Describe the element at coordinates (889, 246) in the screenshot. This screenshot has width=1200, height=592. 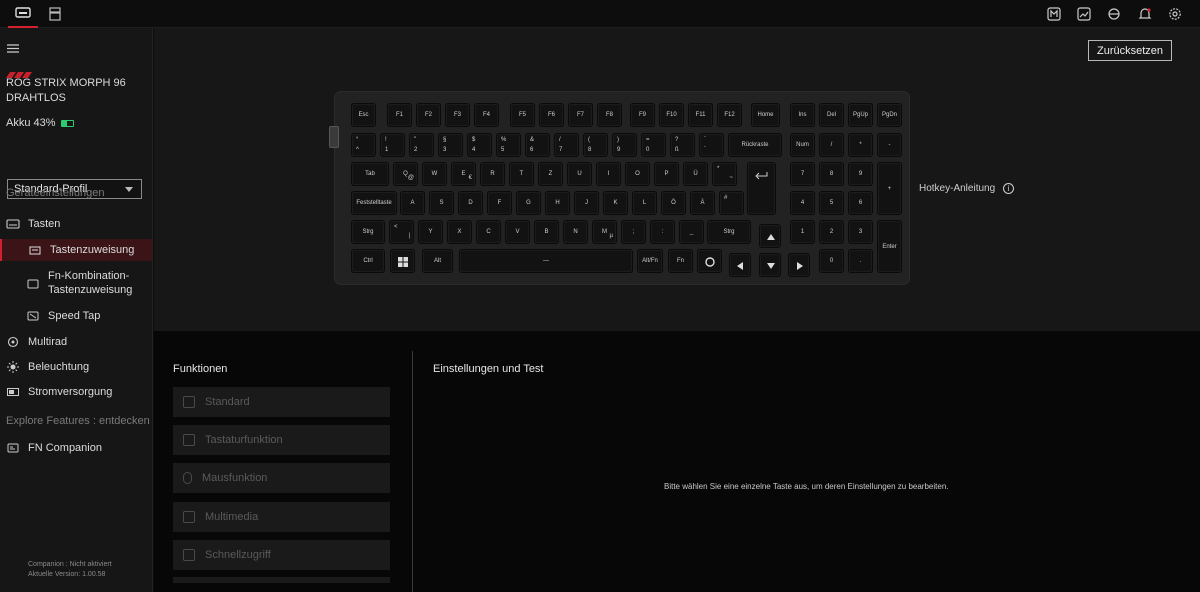
I see `key-np-enter: Enter` at that location.